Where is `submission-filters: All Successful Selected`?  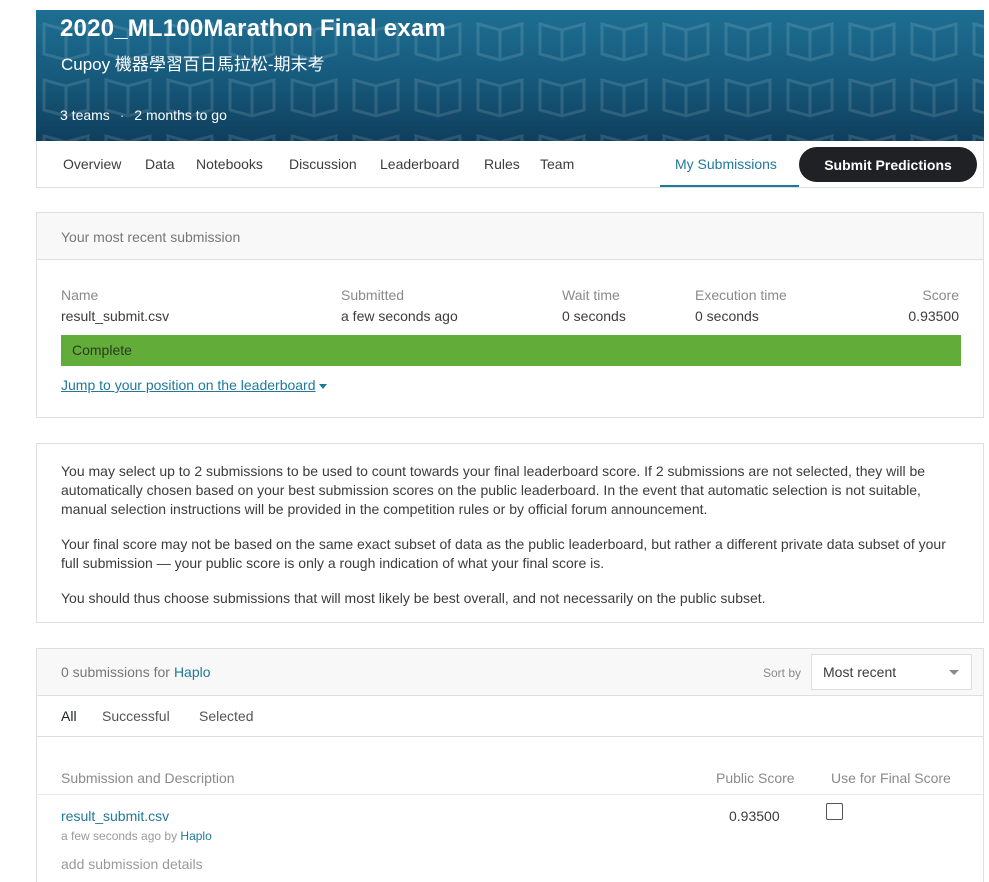
submission-filters: All Successful Selected is located at coordinates (510, 716).